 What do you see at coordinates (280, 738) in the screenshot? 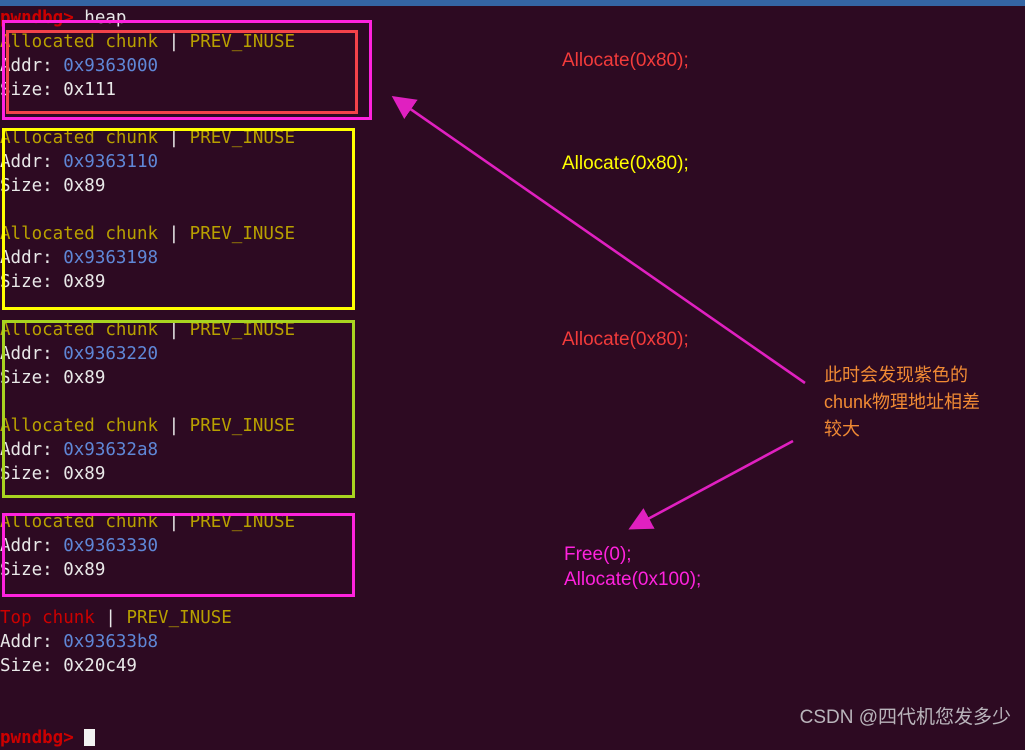
I see `prompt-line-bottom: pwndbg>` at bounding box center [280, 738].